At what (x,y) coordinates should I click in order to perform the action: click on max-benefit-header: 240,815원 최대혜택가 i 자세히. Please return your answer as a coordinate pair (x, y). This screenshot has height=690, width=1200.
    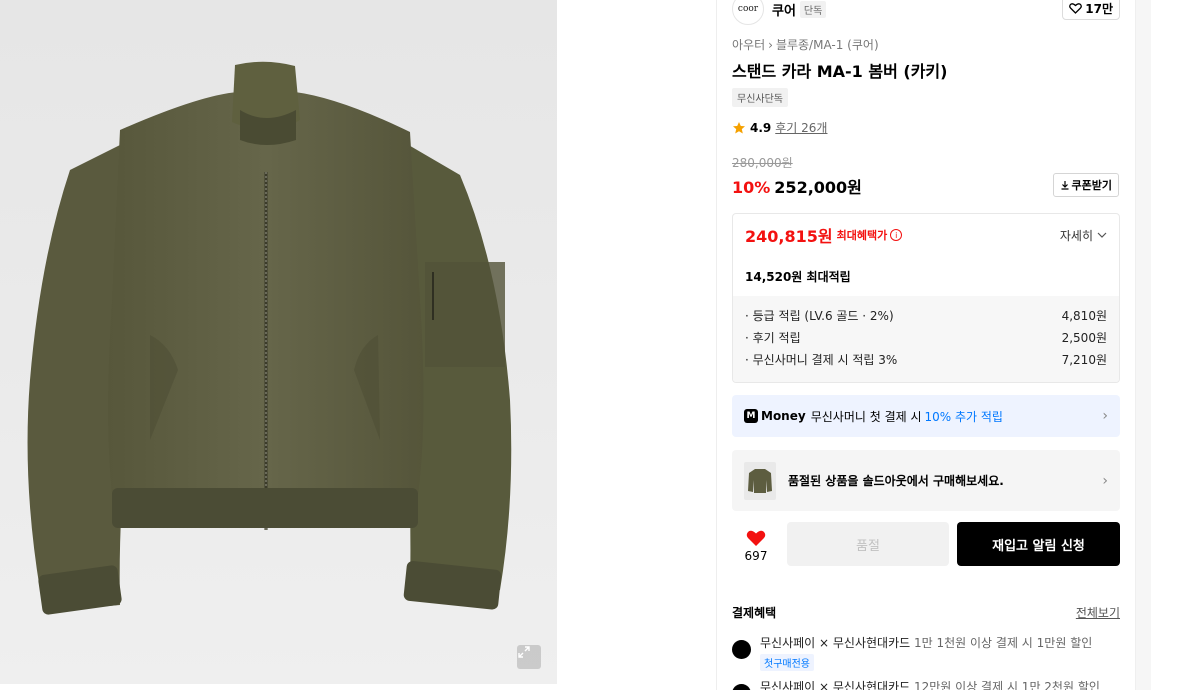
    Looking at the image, I should click on (926, 235).